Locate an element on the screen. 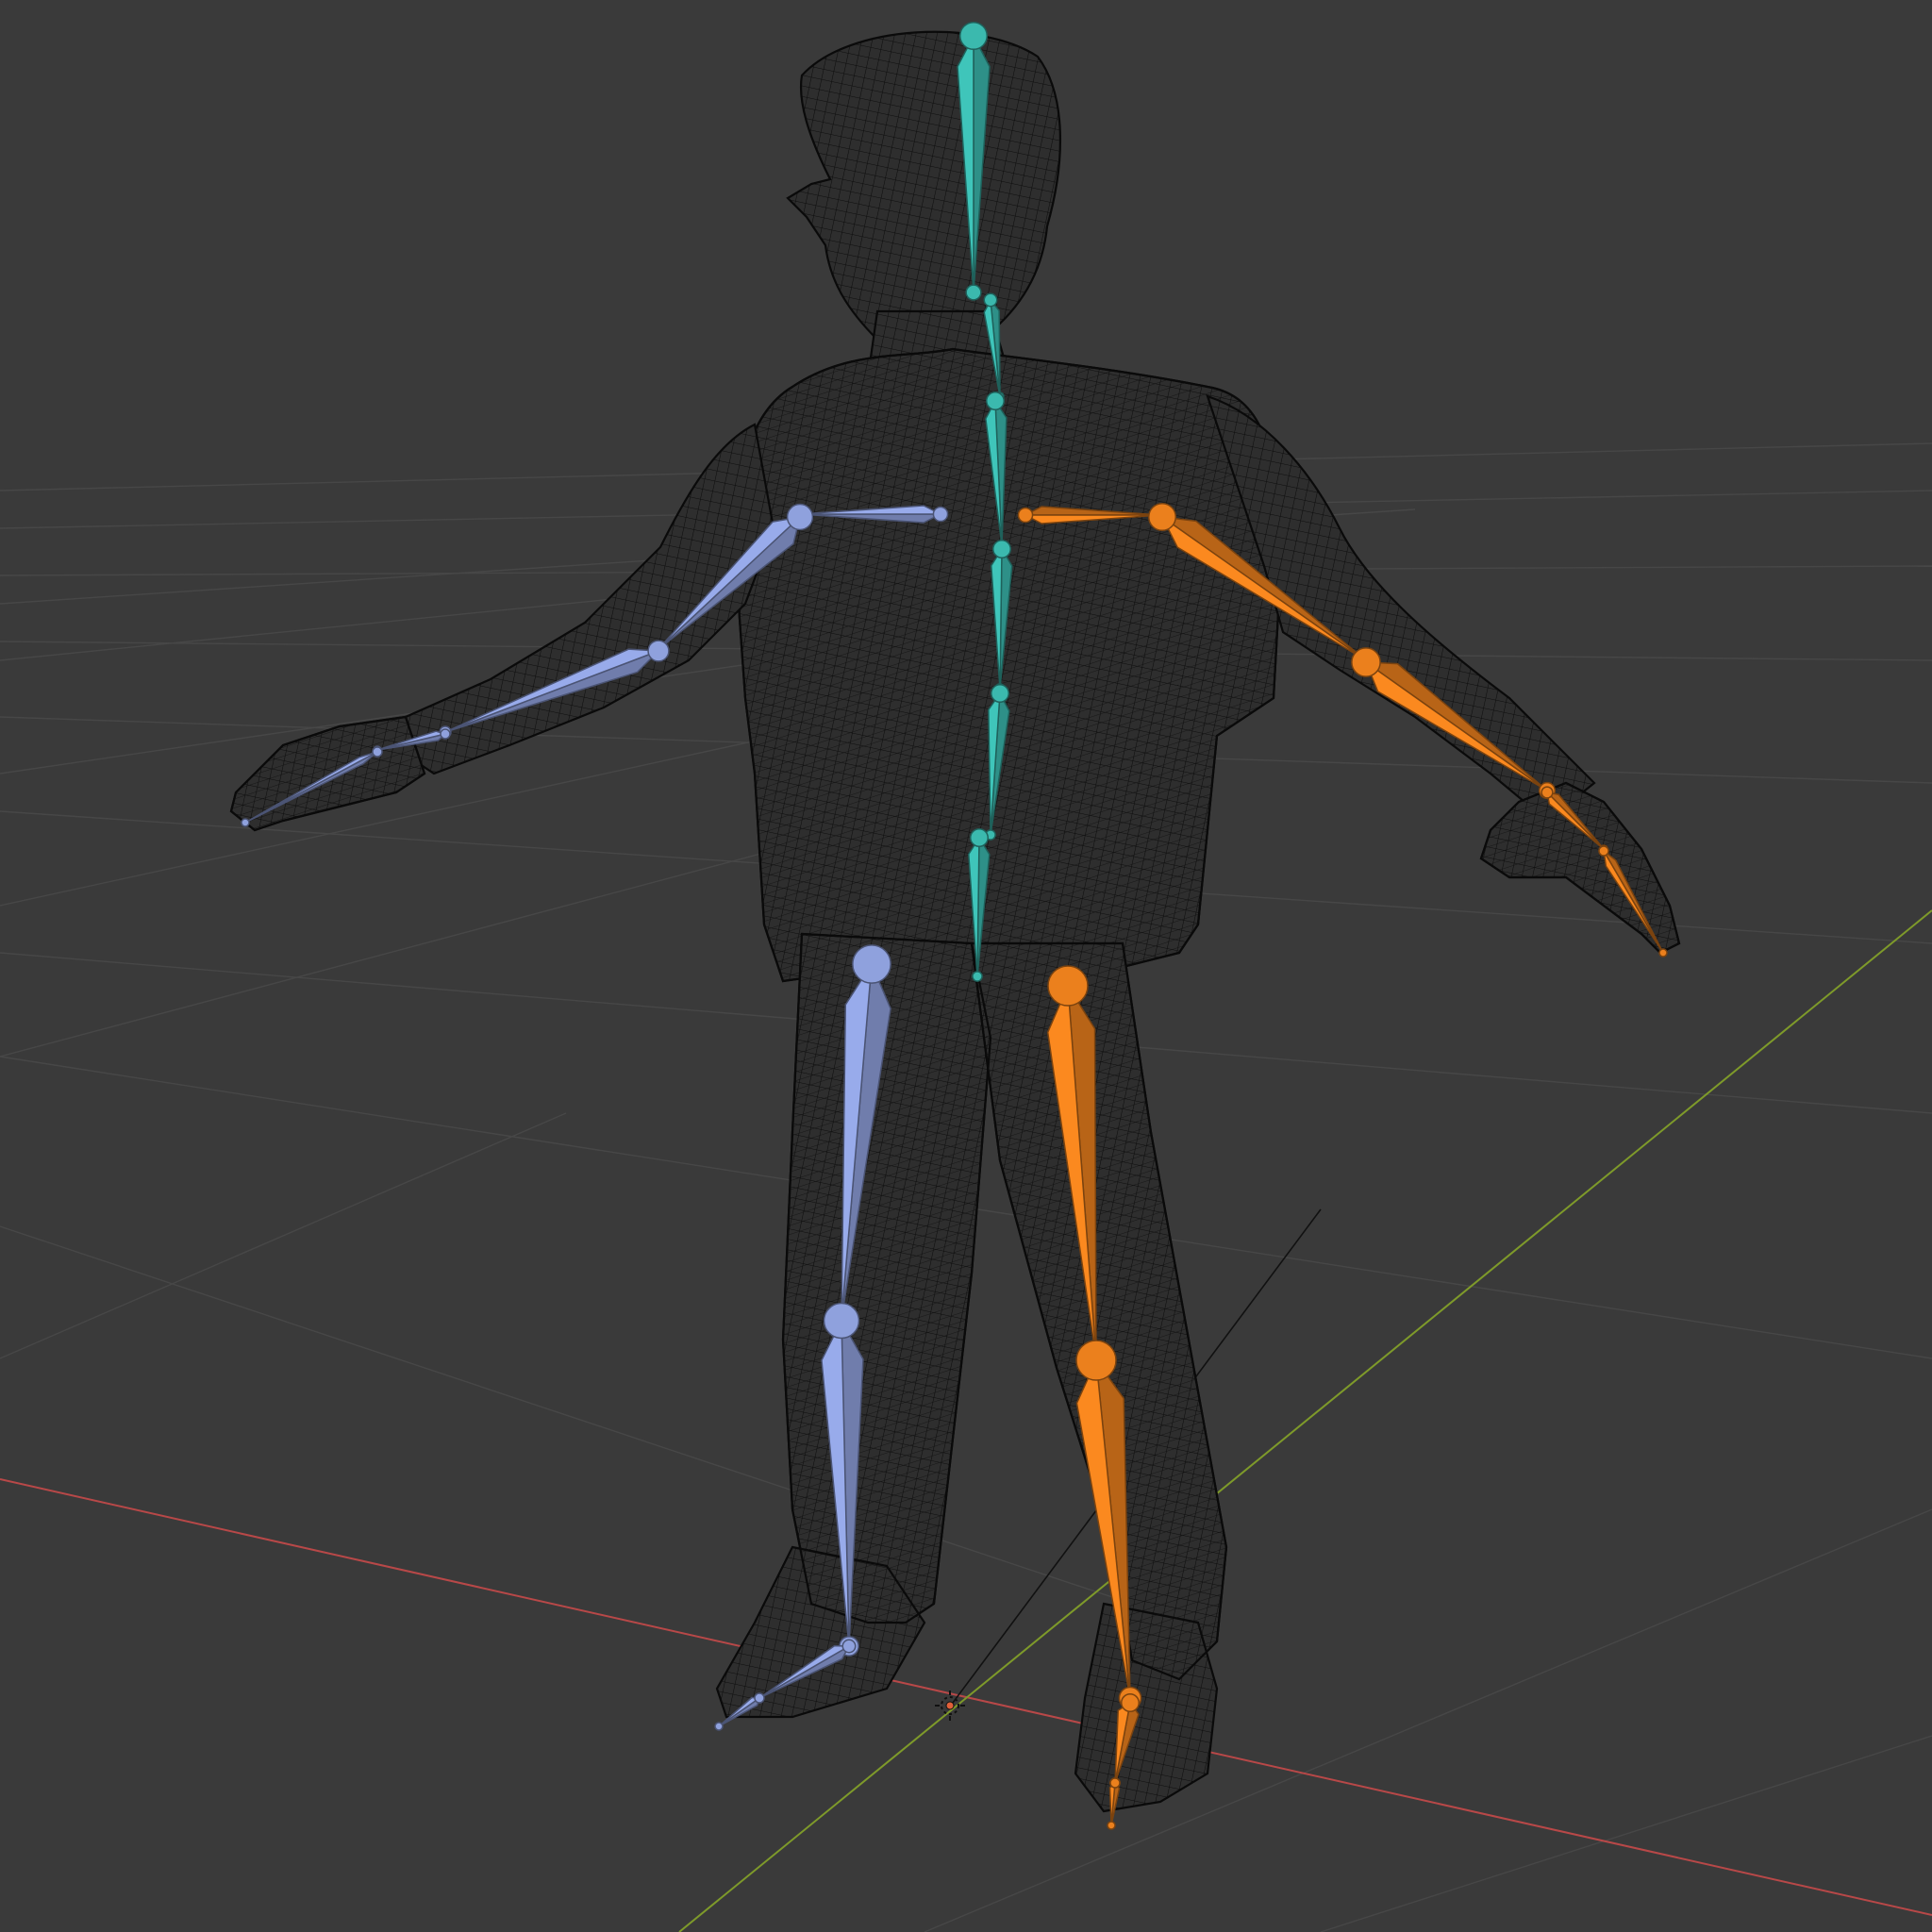 The image size is (1932, 1932). bone-shoulder-r-head-joint is located at coordinates (1025, 515).